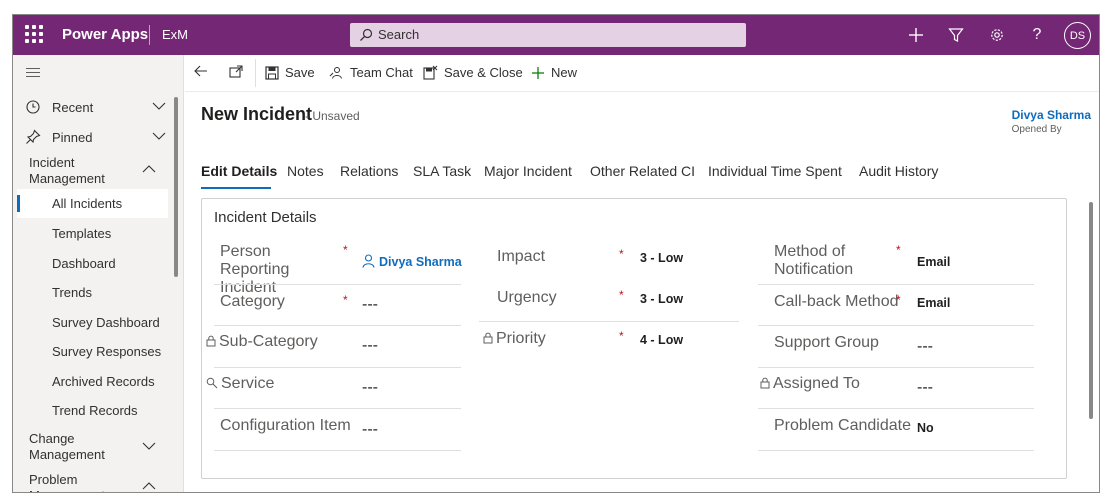  Describe the element at coordinates (149, 35) in the screenshot. I see `title-separator` at that location.